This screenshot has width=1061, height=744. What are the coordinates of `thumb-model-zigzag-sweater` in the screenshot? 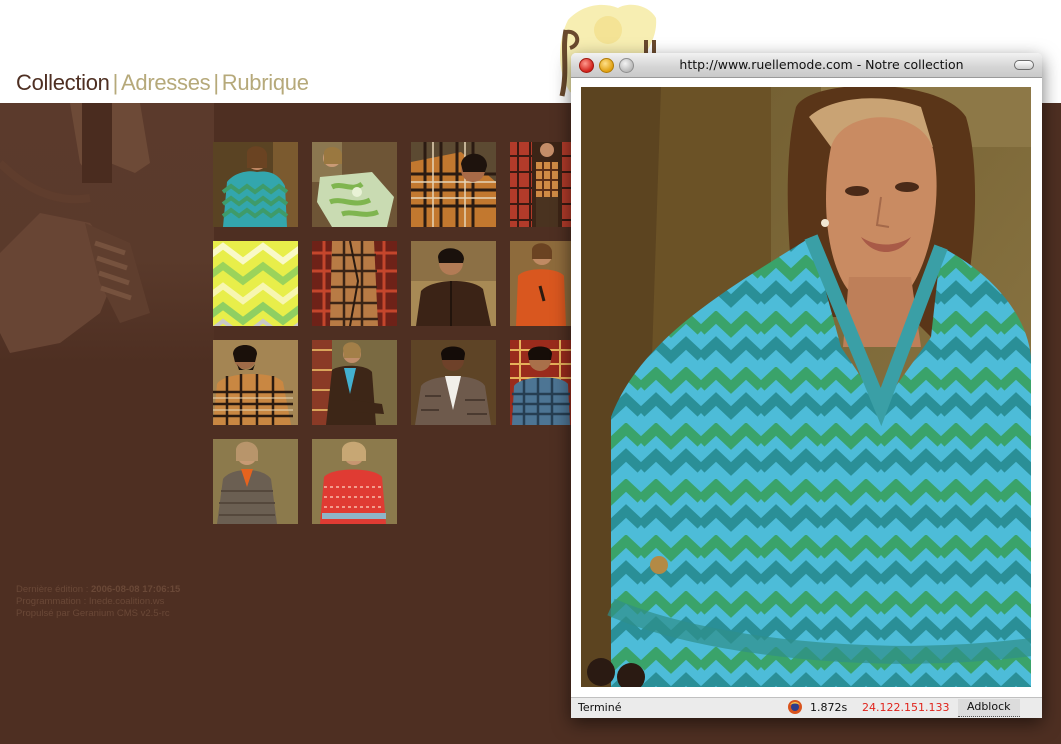 It's located at (255, 184).